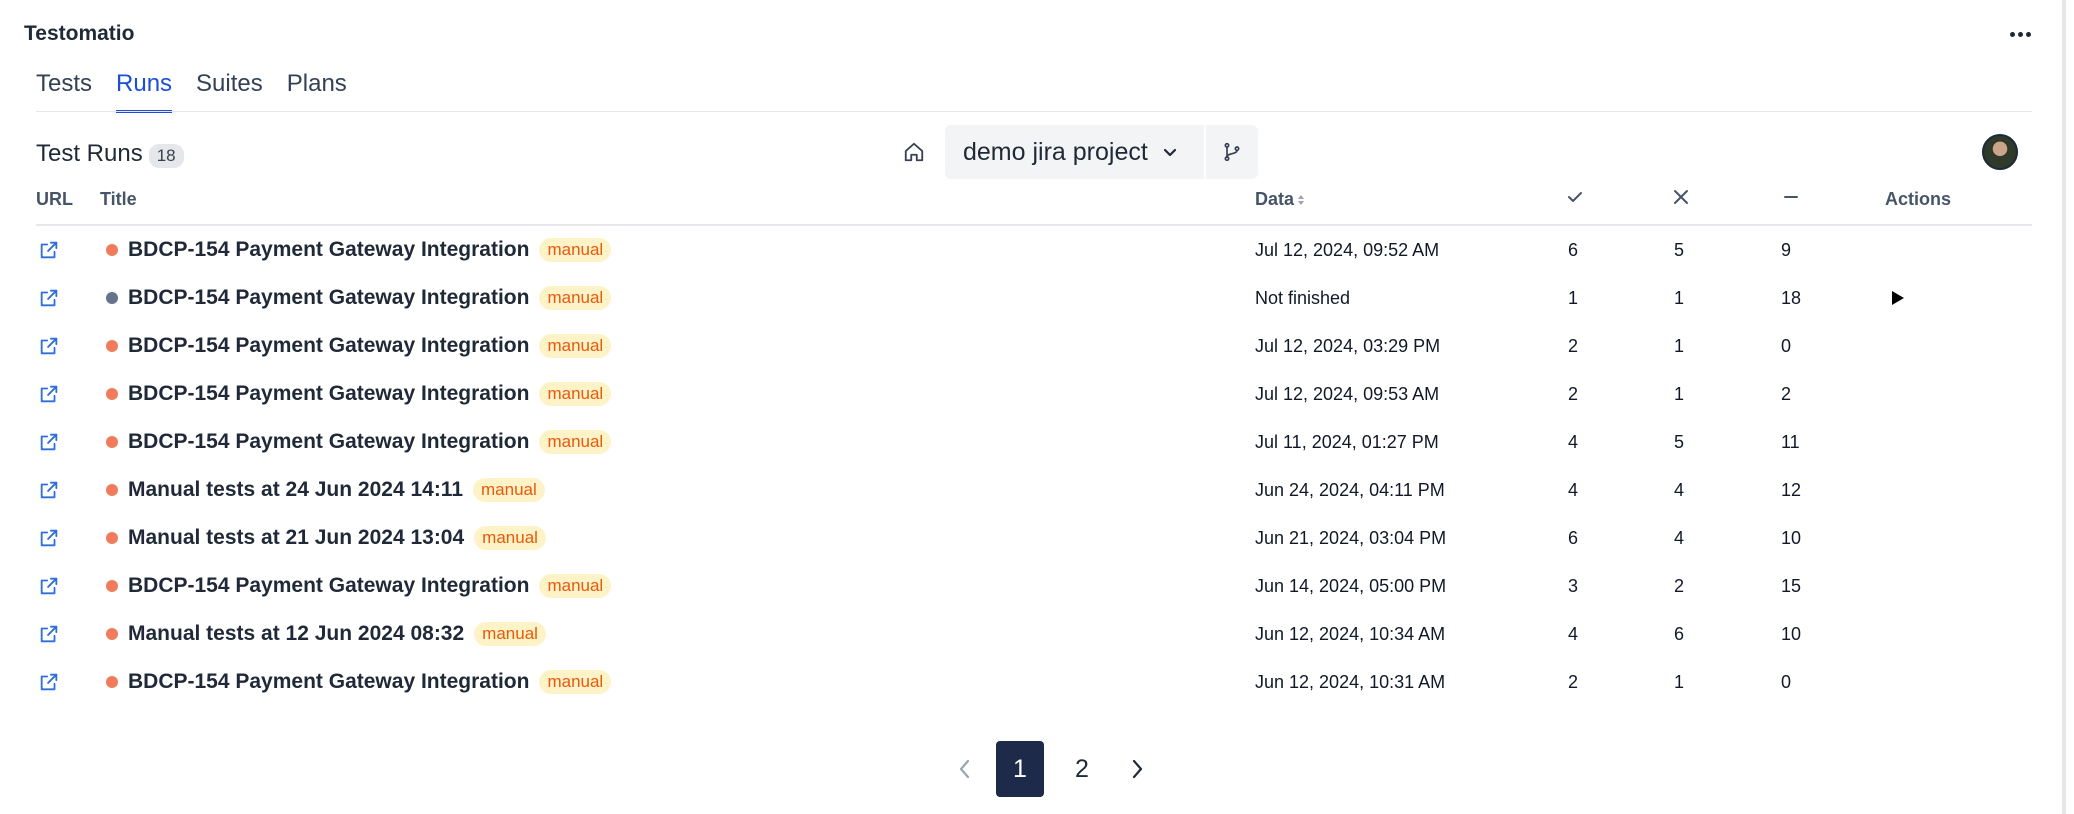 The image size is (2074, 814). What do you see at coordinates (1051, 769) in the screenshot?
I see `pagination: 1 2` at bounding box center [1051, 769].